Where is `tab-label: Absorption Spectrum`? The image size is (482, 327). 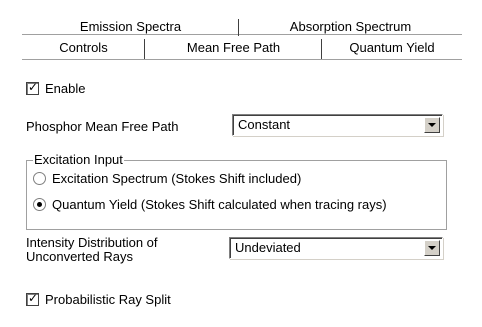
tab-label: Absorption Spectrum is located at coordinates (350, 26).